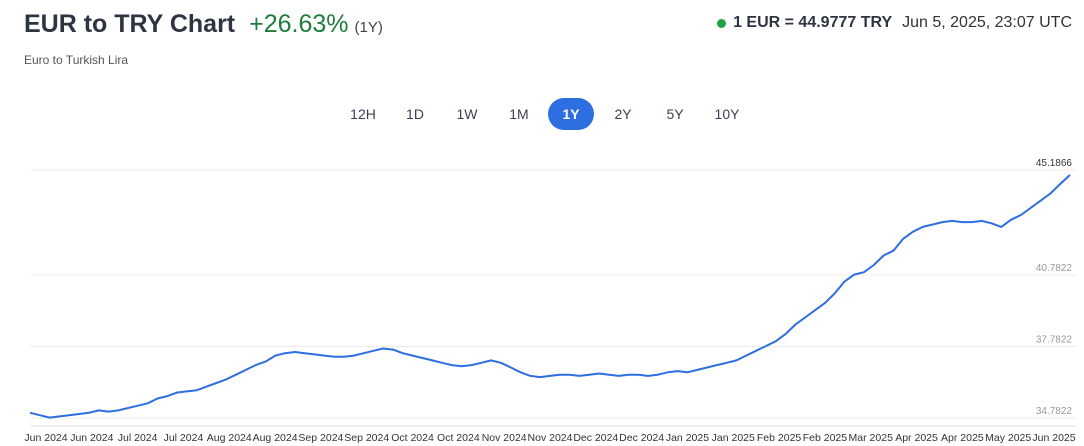 Image resolution: width=1084 pixels, height=446 pixels. What do you see at coordinates (871, 438) in the screenshot?
I see `x-tick-label: Mar 2025` at bounding box center [871, 438].